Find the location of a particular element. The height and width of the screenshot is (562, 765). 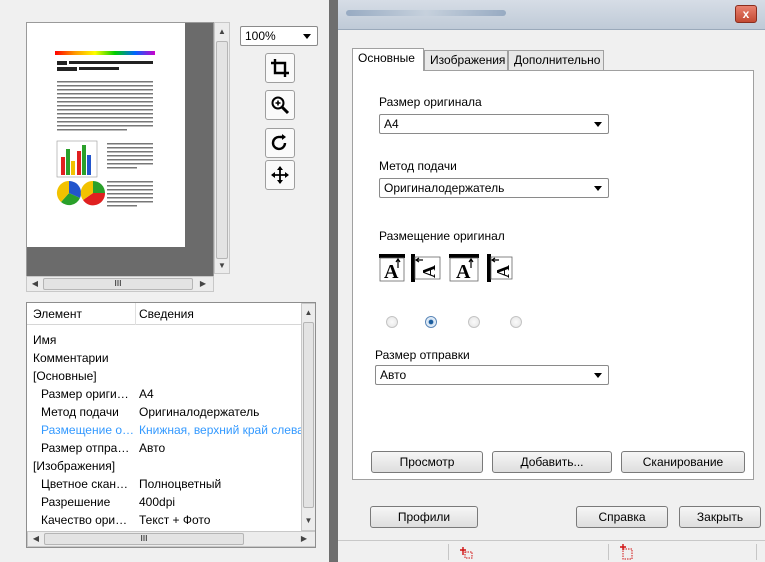

portrait-top-up-icon: A is located at coordinates (392, 268).